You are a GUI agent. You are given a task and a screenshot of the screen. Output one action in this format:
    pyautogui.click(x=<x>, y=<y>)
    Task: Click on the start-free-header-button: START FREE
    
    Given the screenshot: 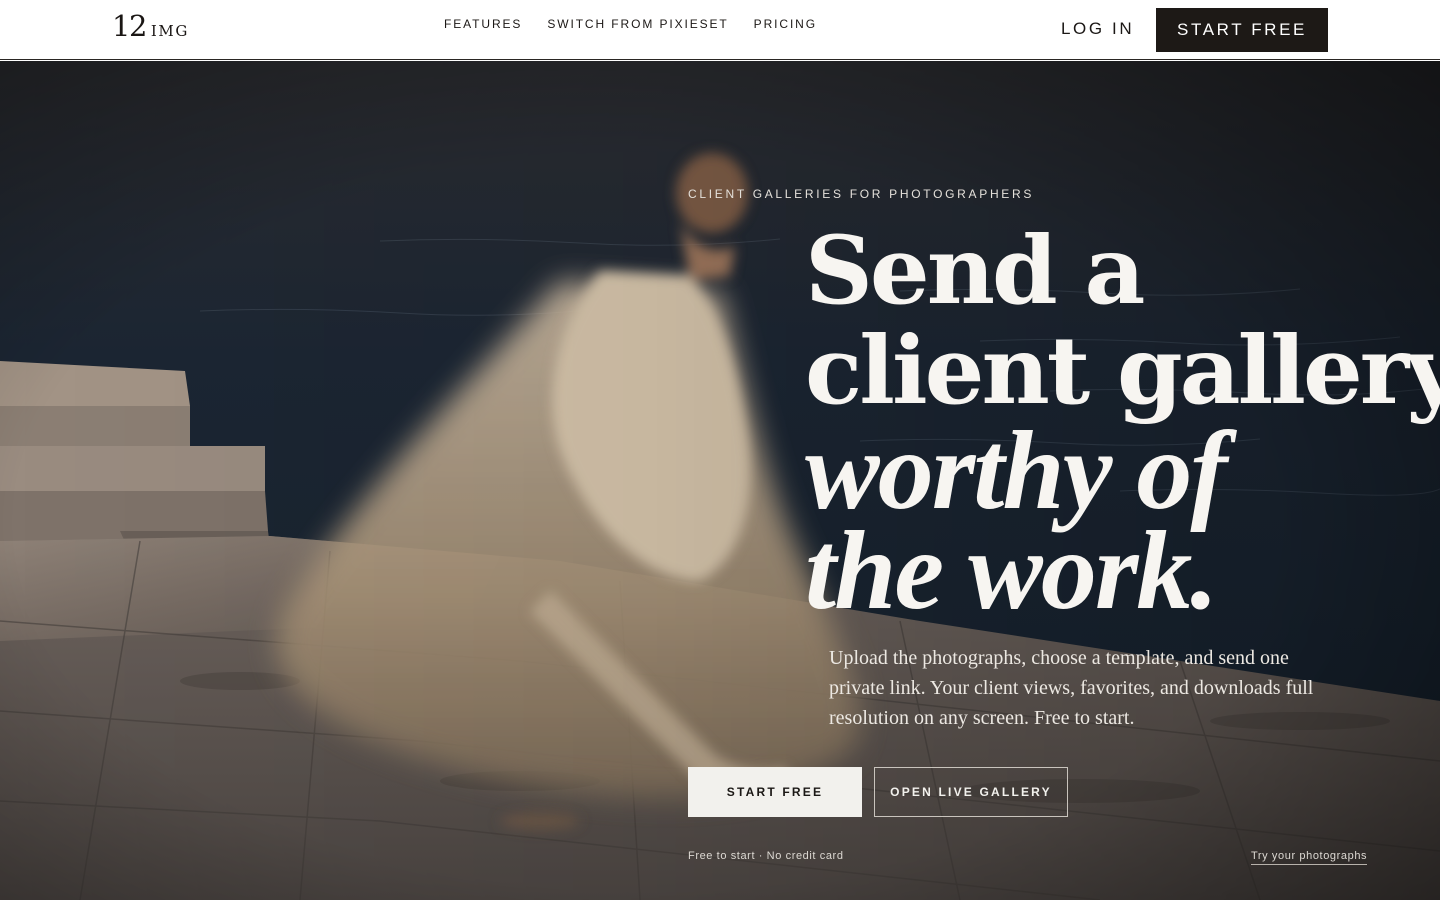 What is the action you would take?
    pyautogui.click(x=1242, y=30)
    